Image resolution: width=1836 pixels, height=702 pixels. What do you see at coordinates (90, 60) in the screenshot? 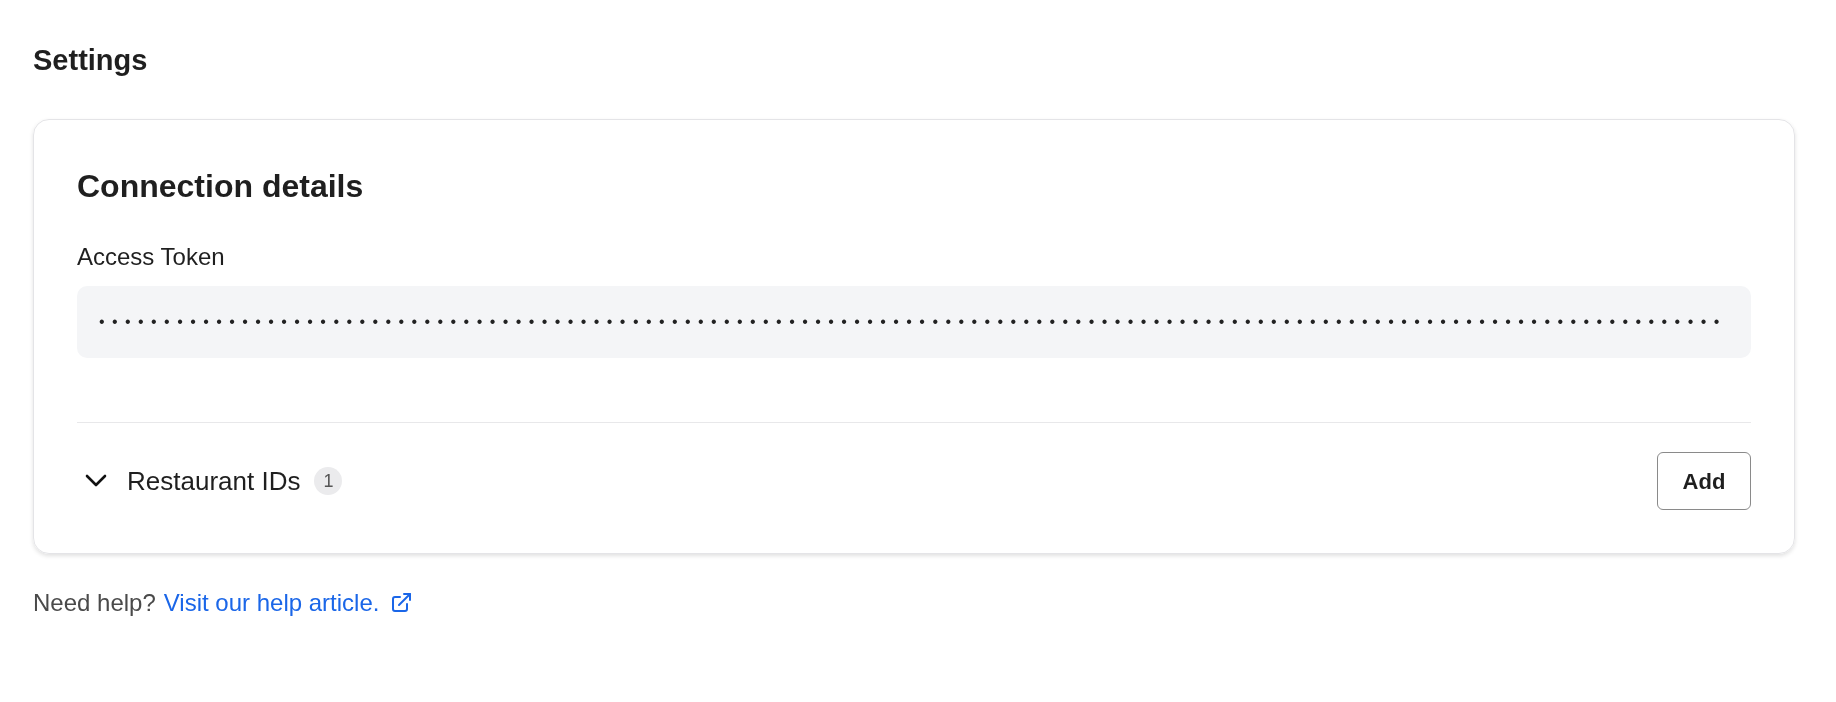
I see `page-title: Settings` at bounding box center [90, 60].